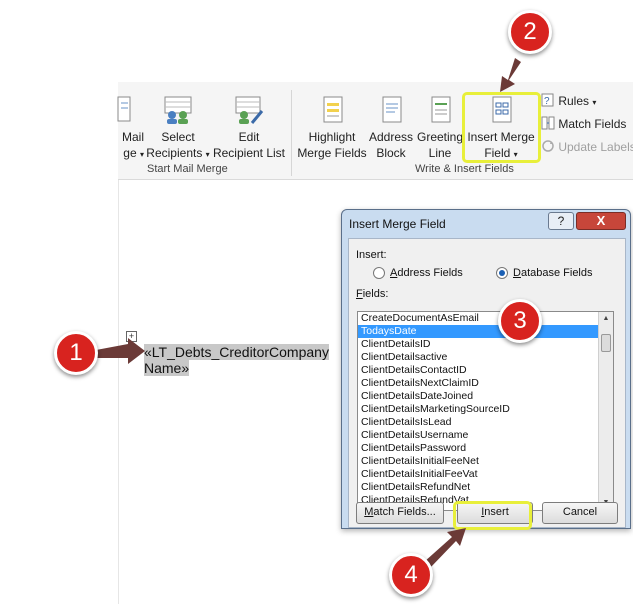 The image size is (633, 604). What do you see at coordinates (520, 321) in the screenshot?
I see `callout-3: 3` at bounding box center [520, 321].